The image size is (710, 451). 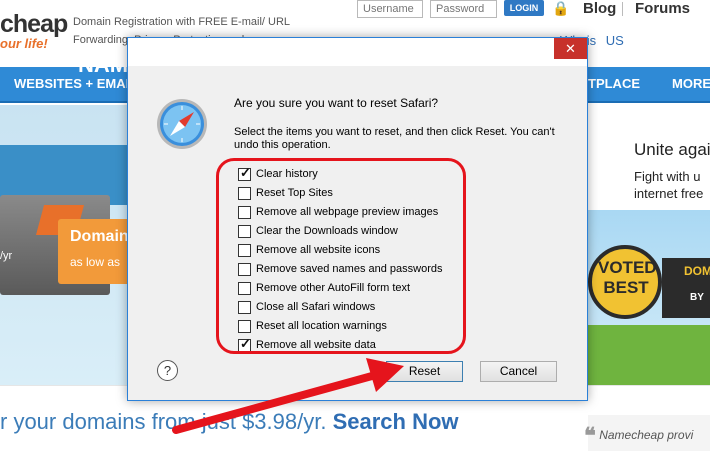 I want to click on domain-promo-subtitle: as low as, so click(x=95, y=262).